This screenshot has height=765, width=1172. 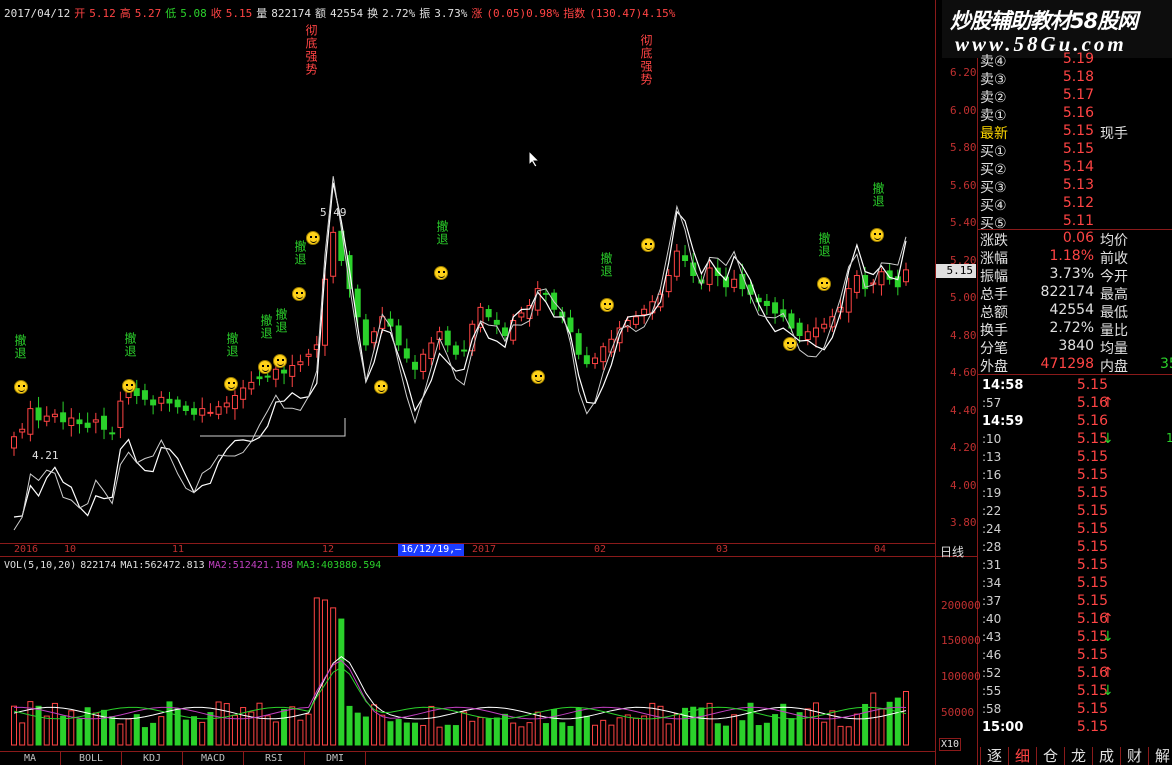 What do you see at coordinates (992, 493) in the screenshot?
I see `tick-time: :19` at bounding box center [992, 493].